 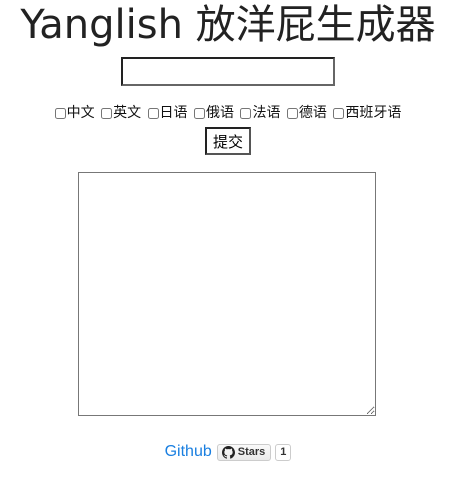 I want to click on lang-option-japanese: 日语, so click(x=167, y=113).